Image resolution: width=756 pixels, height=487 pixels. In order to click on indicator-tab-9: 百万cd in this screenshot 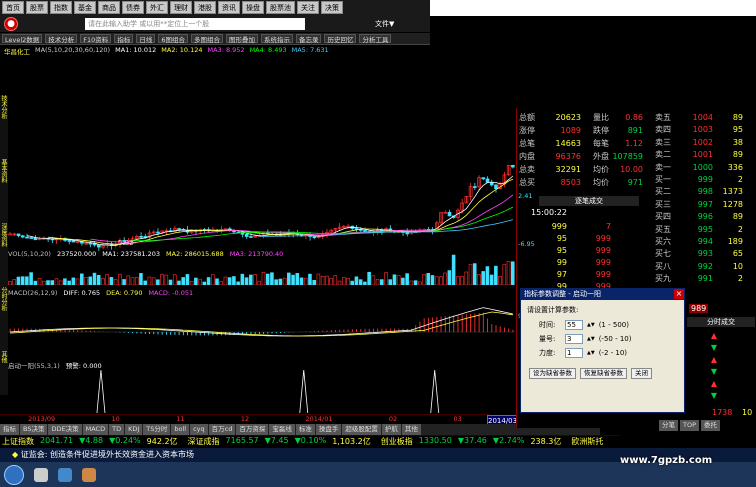, I will do `click(222, 429)`.